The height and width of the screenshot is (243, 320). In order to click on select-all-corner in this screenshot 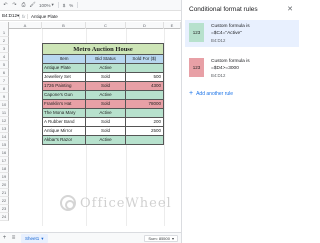, I will do `click(4, 25)`.